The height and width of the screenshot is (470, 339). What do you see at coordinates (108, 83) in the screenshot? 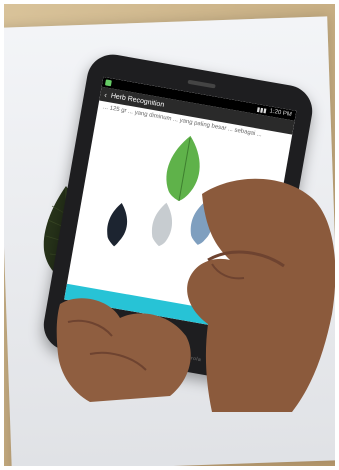
I see `notification-icon` at bounding box center [108, 83].